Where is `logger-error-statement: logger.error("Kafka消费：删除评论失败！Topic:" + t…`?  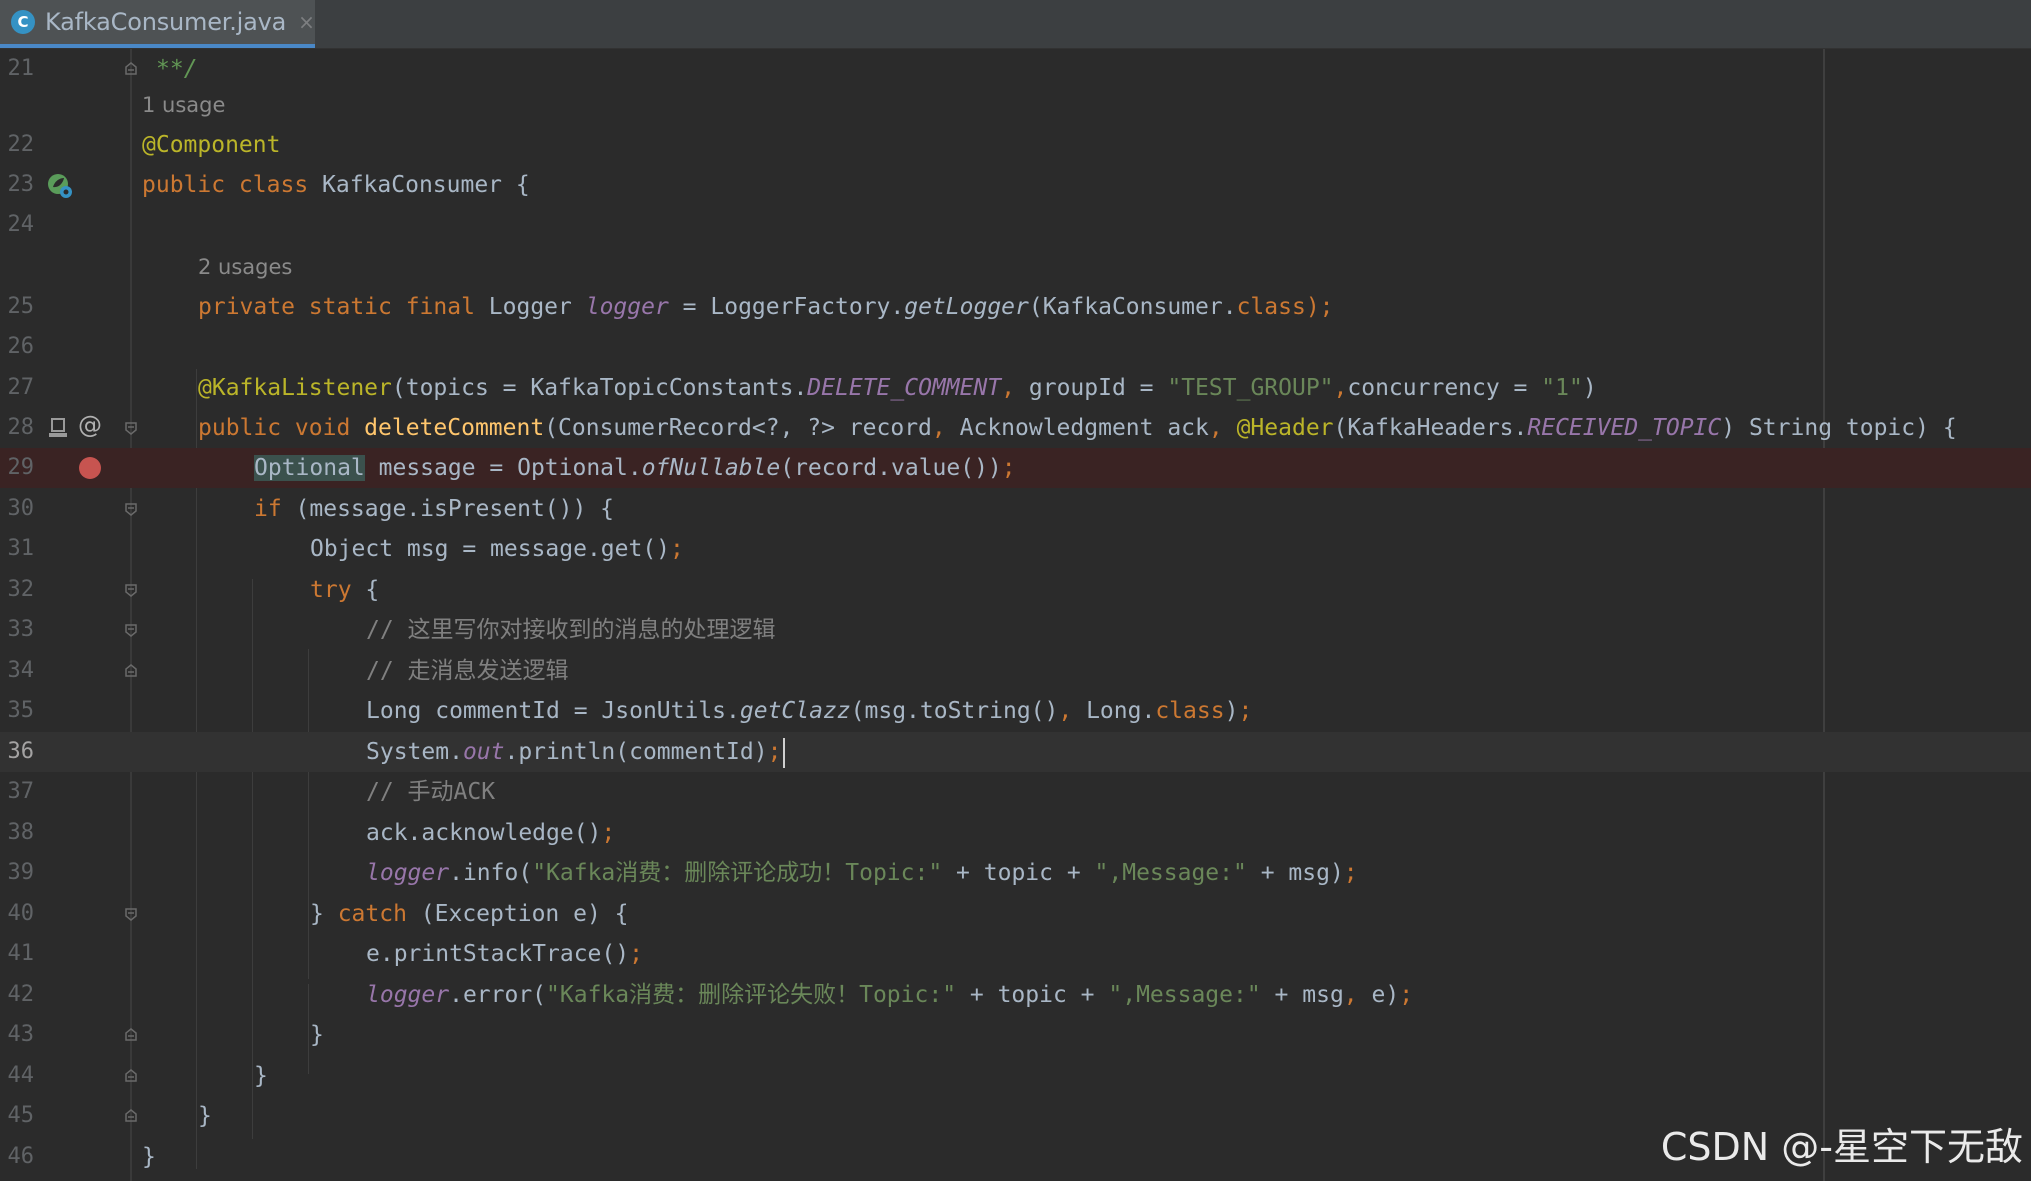 logger-error-statement: logger.error("Kafka消费：删除评论失败！Topic:" + t… is located at coordinates (890, 995).